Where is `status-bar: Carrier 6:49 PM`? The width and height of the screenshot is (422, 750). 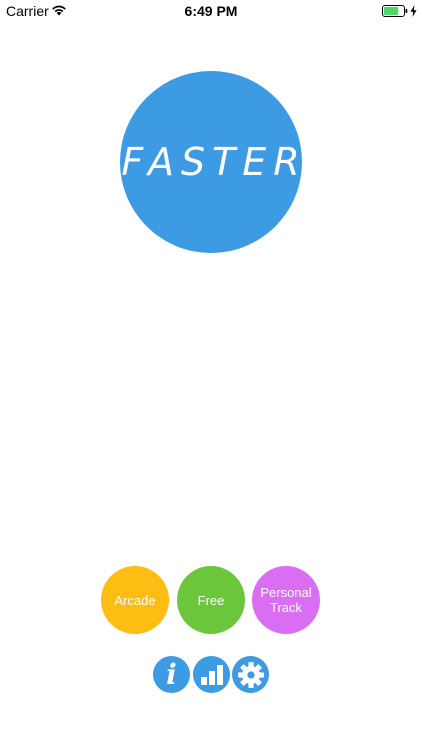
status-bar: Carrier 6:49 PM is located at coordinates (211, 11).